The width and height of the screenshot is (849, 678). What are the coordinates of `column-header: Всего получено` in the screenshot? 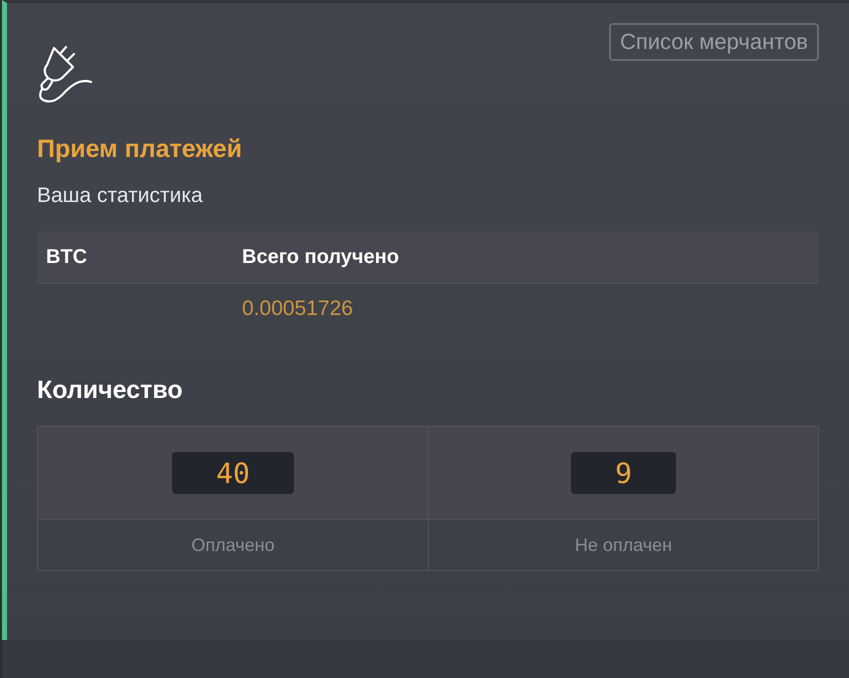 It's located at (526, 257).